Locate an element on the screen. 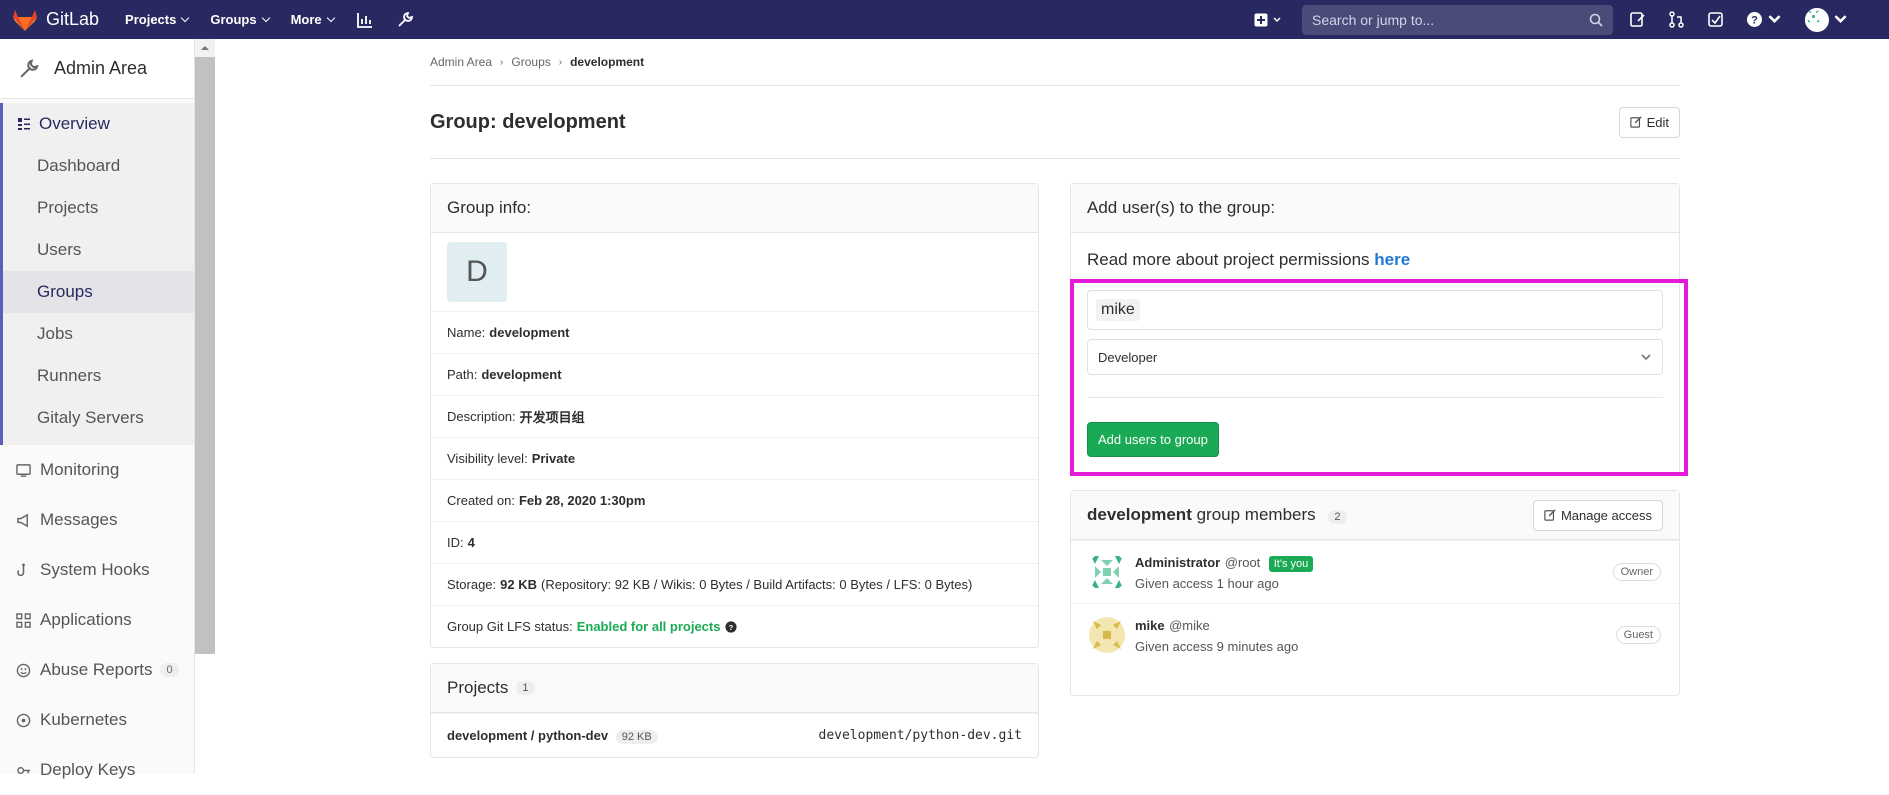 The height and width of the screenshot is (795, 1889). issues-icon is located at coordinates (1637, 19).